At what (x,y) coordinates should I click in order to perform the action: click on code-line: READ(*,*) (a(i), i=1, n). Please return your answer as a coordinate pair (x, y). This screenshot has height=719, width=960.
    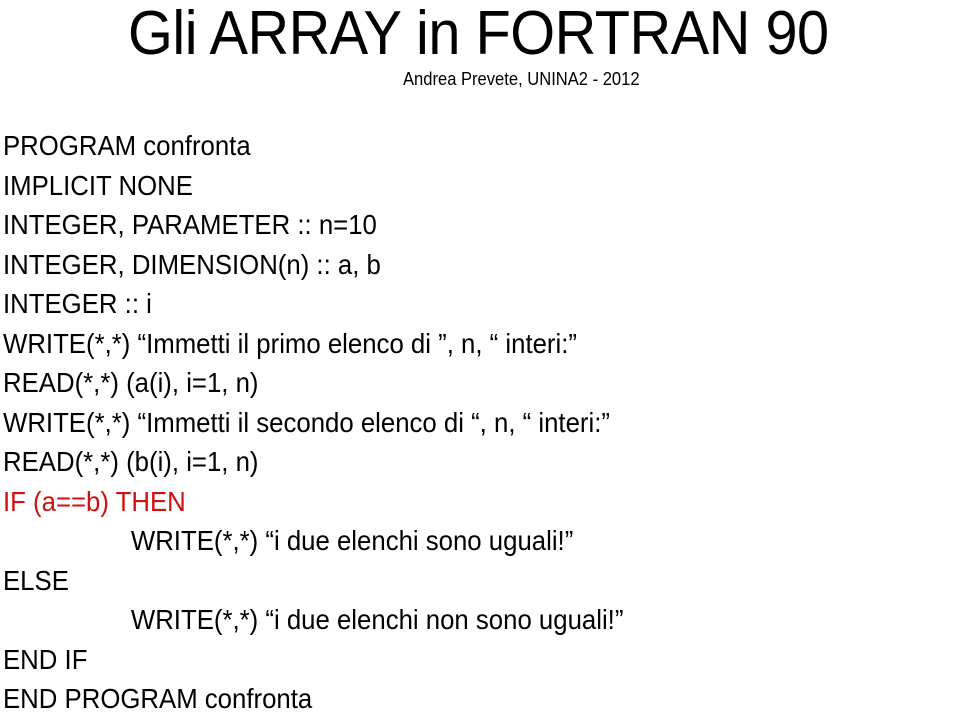
    Looking at the image, I should click on (131, 382).